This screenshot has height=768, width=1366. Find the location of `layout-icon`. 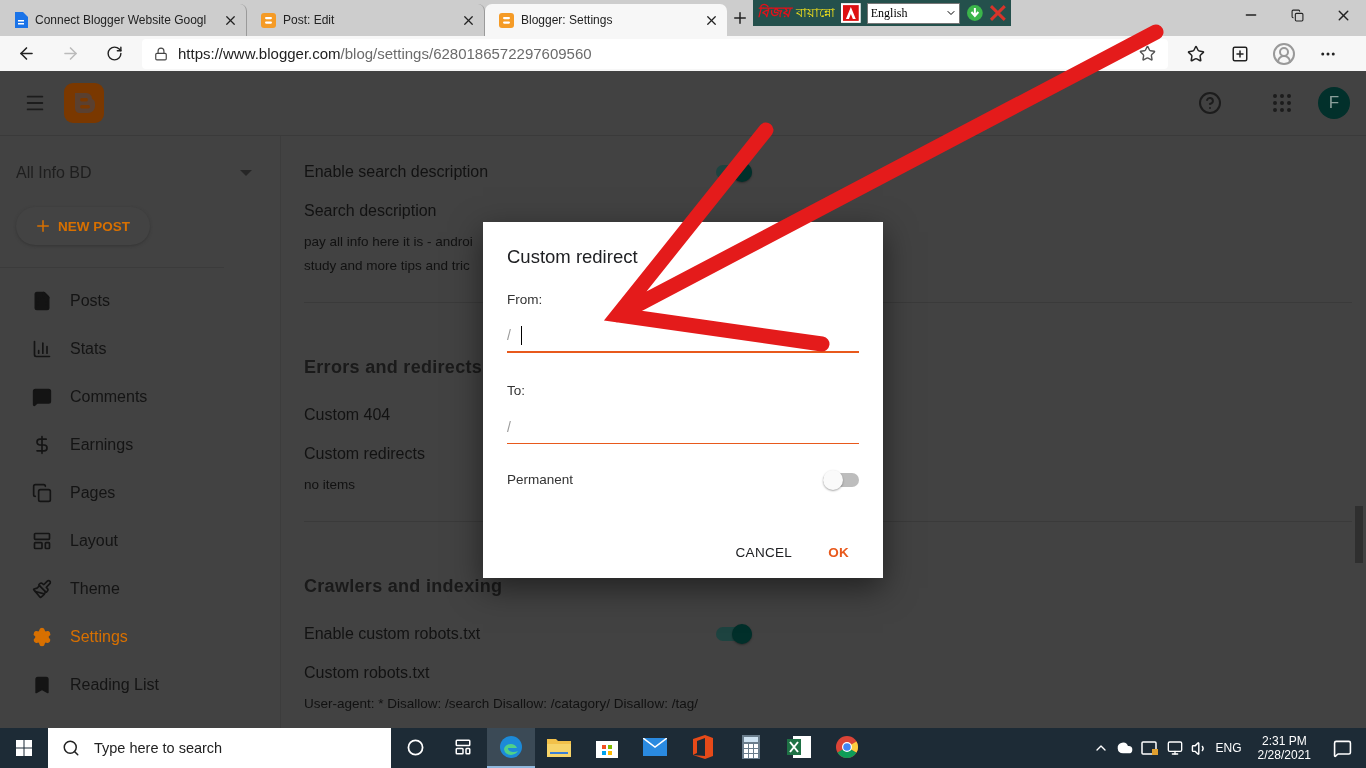

layout-icon is located at coordinates (42, 541).